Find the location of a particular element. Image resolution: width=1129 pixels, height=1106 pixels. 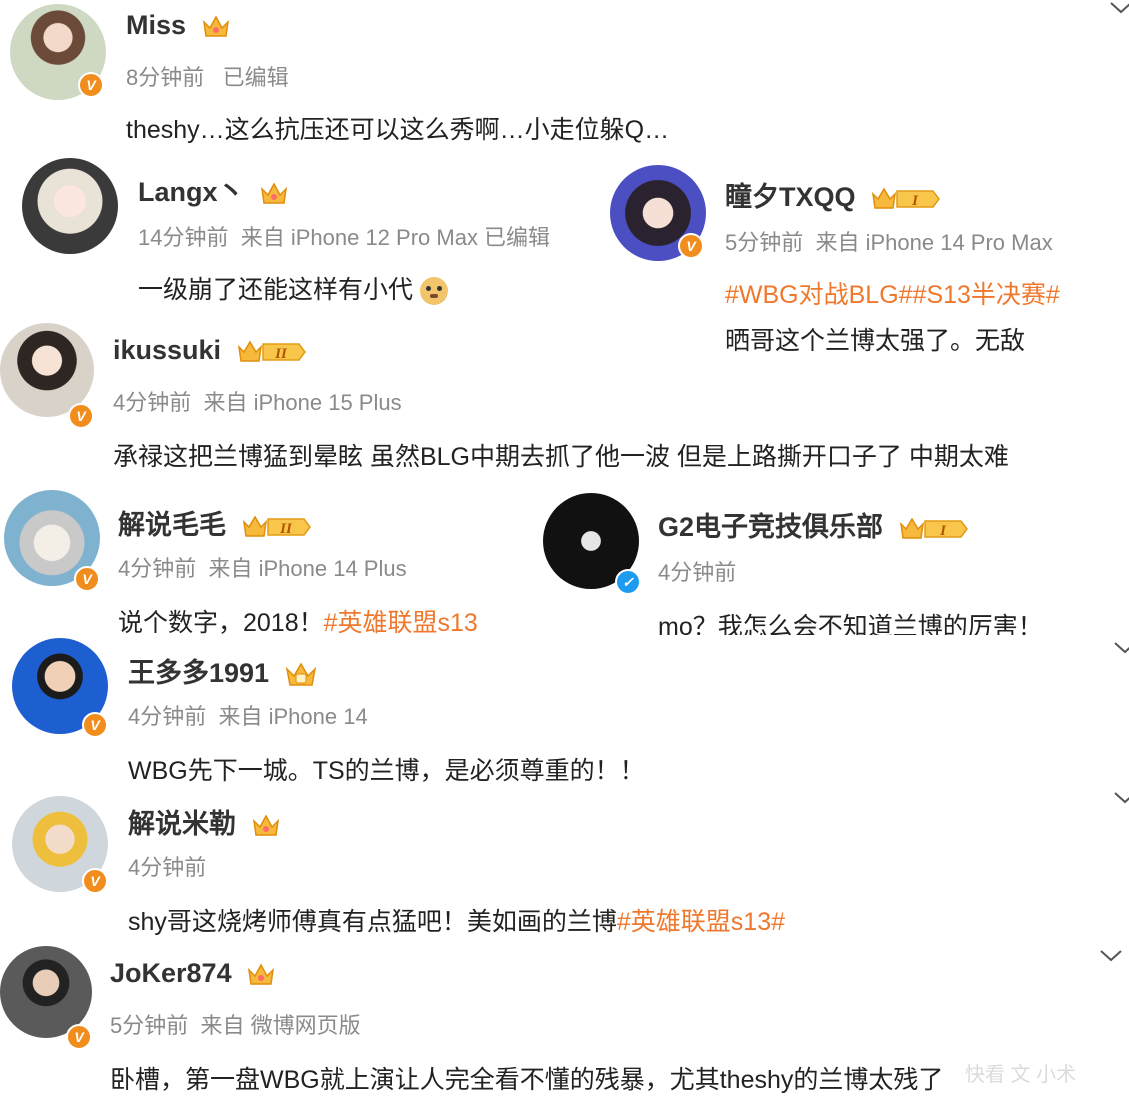

verified-v-icon: ✓ is located at coordinates (628, 582).